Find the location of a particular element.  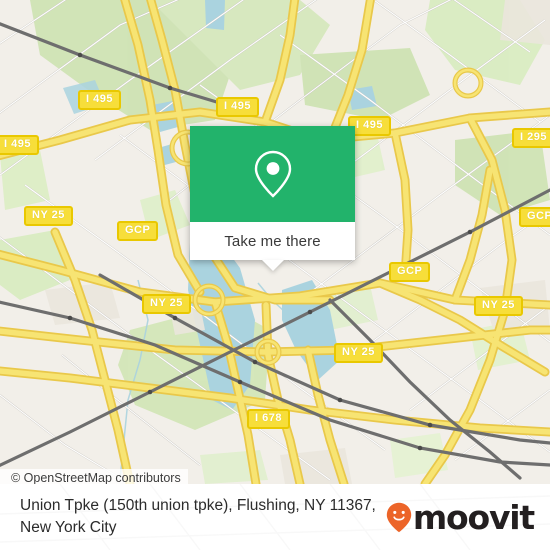

road-shield-ny25-center: NY 25 is located at coordinates (166, 304).